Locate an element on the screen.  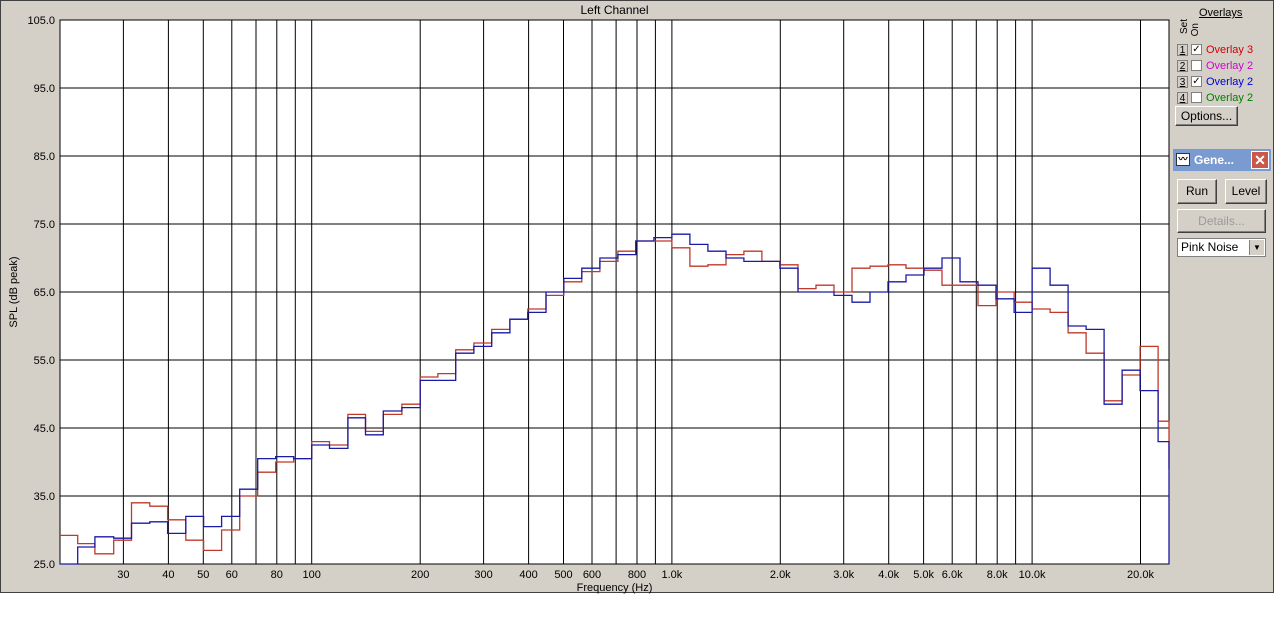
signal-select: Pink Noise ▼ is located at coordinates (1221, 247).